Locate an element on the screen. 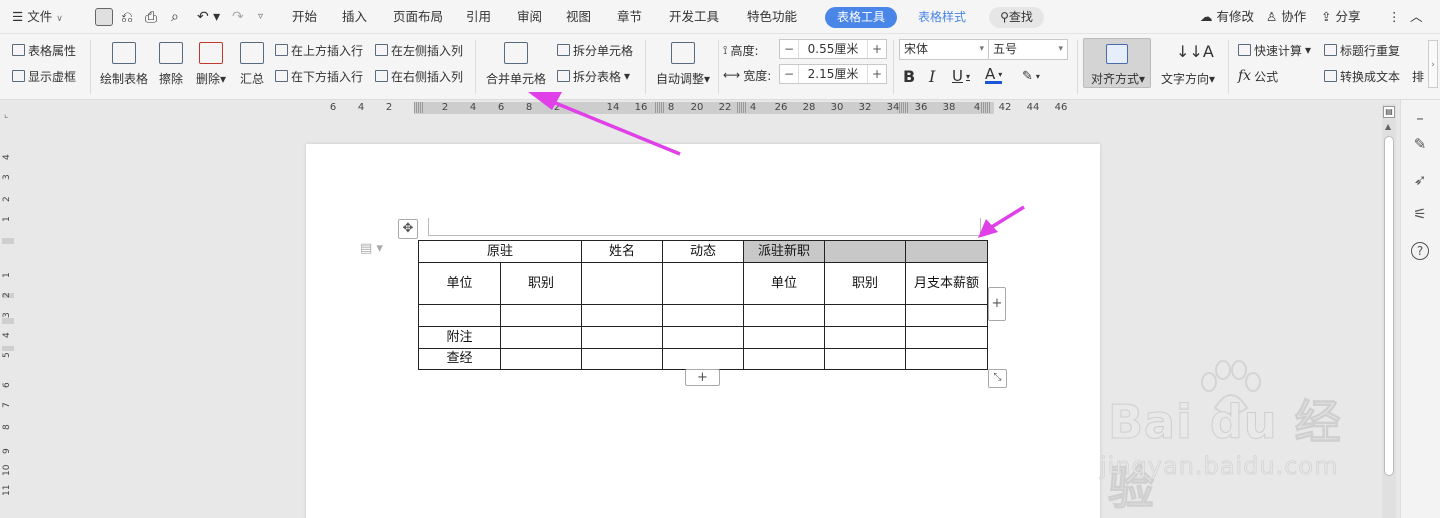 This screenshot has width=1440, height=518. tab-references: 引用 is located at coordinates (478, 17).